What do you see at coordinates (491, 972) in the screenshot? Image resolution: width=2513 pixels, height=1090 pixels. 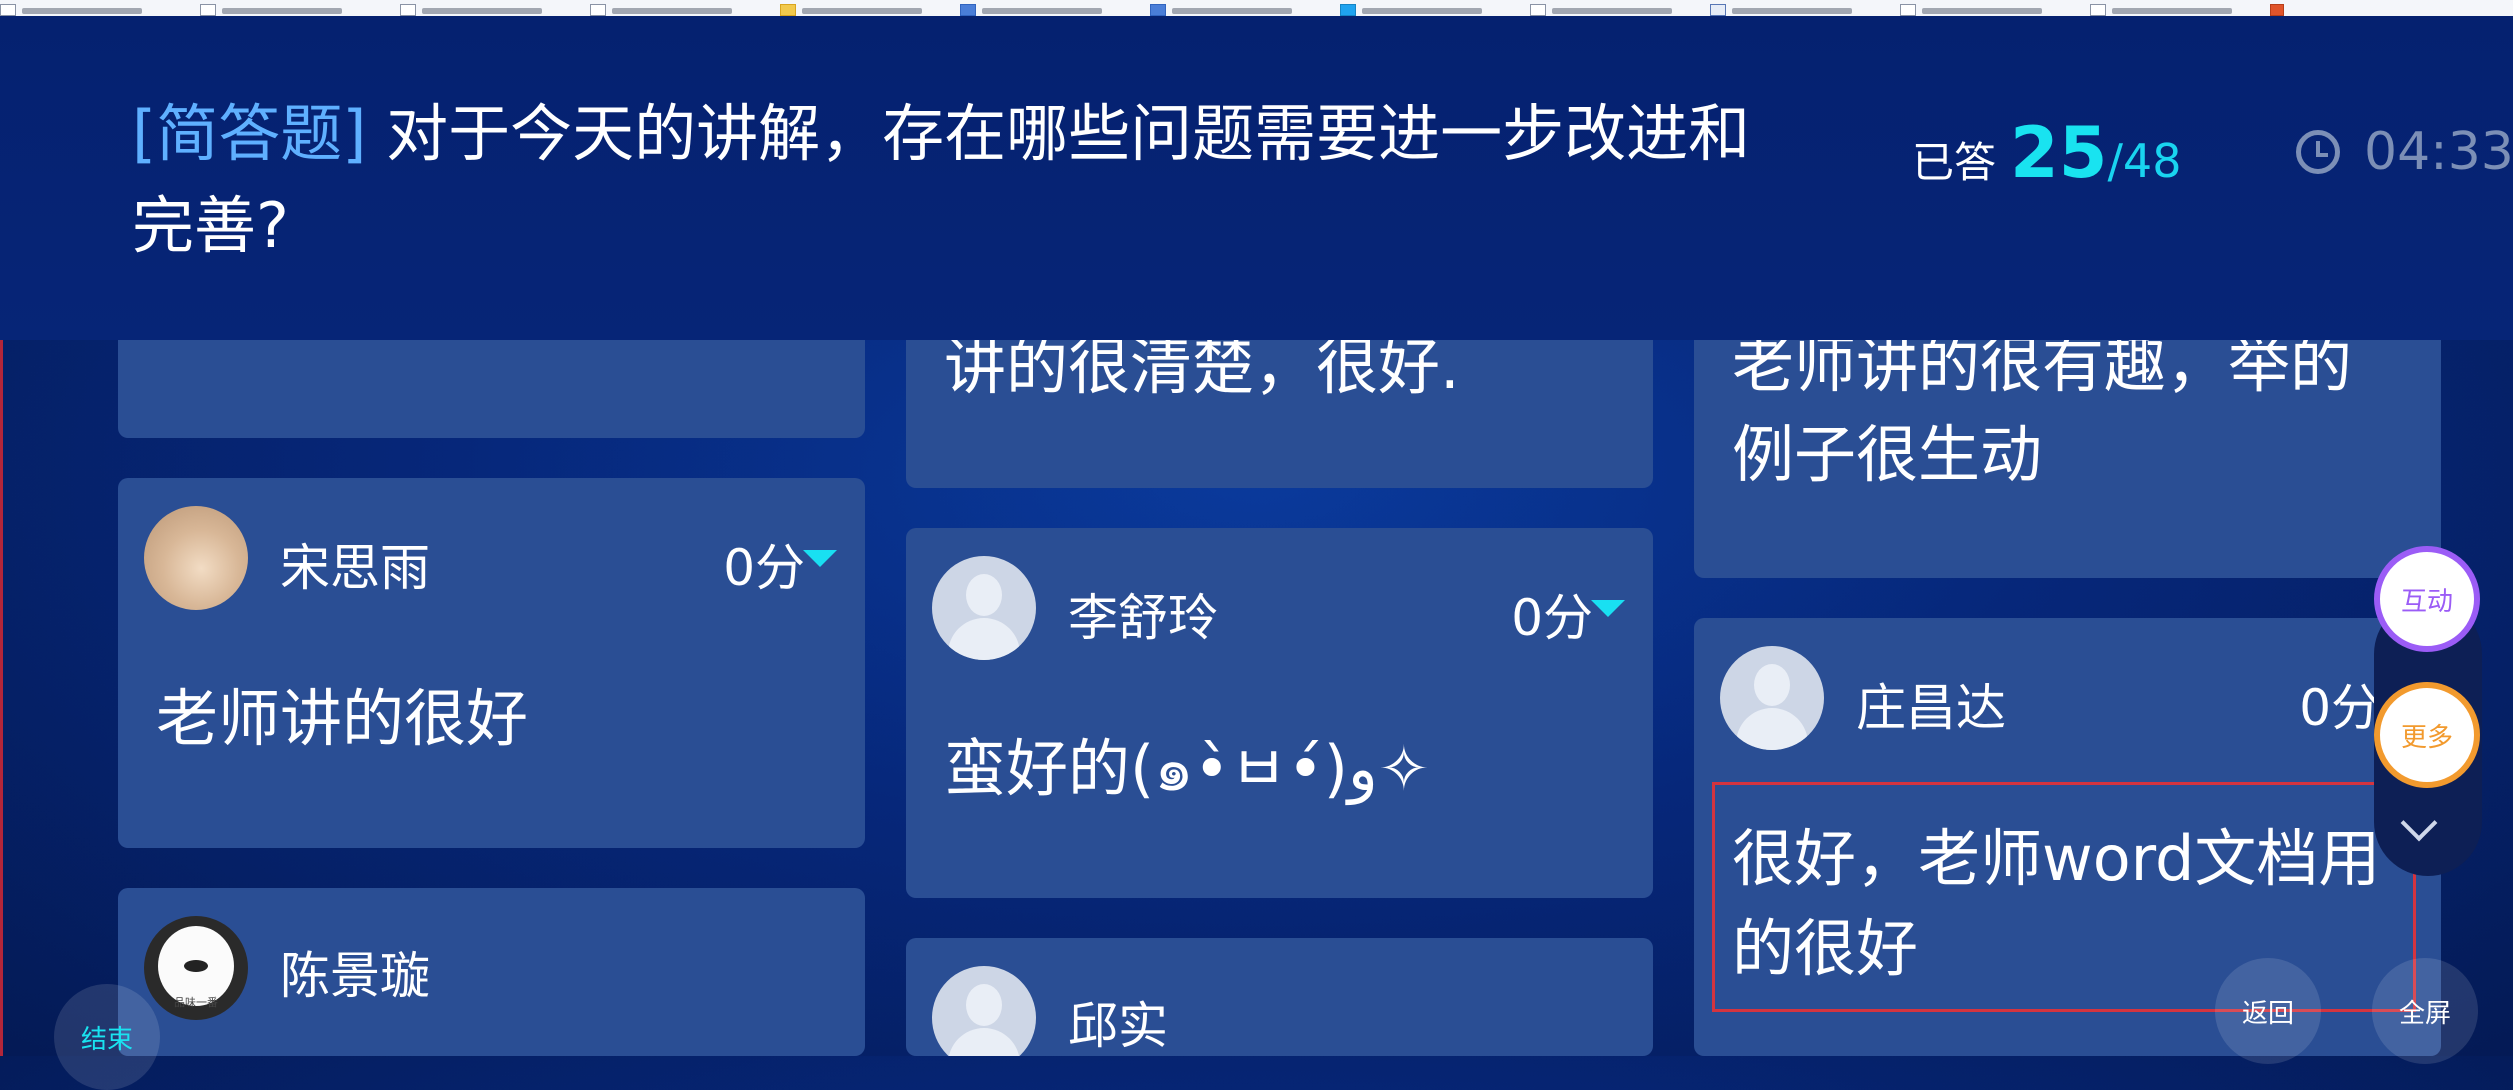 I see `answer-card: 品味一番 陈景璇` at bounding box center [491, 972].